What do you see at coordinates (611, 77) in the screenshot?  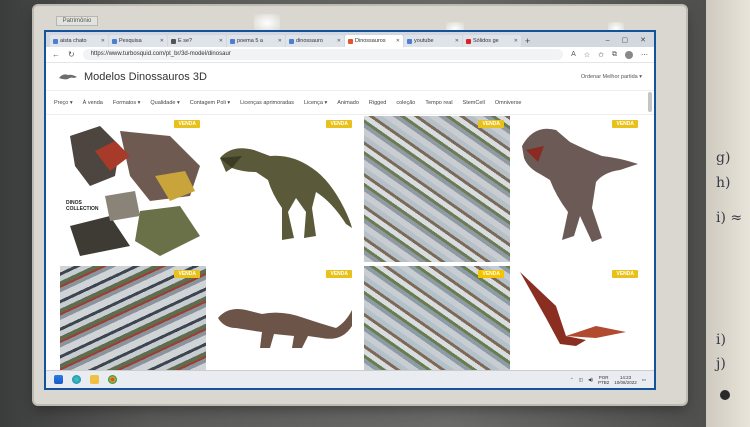 I see `sort-dropdown: Ordenar Melhor partida ▾` at bounding box center [611, 77].